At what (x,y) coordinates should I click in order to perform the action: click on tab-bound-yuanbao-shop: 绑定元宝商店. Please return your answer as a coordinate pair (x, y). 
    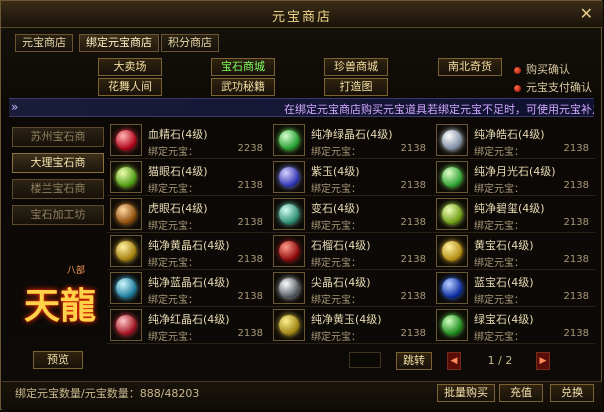
    Looking at the image, I should click on (119, 43).